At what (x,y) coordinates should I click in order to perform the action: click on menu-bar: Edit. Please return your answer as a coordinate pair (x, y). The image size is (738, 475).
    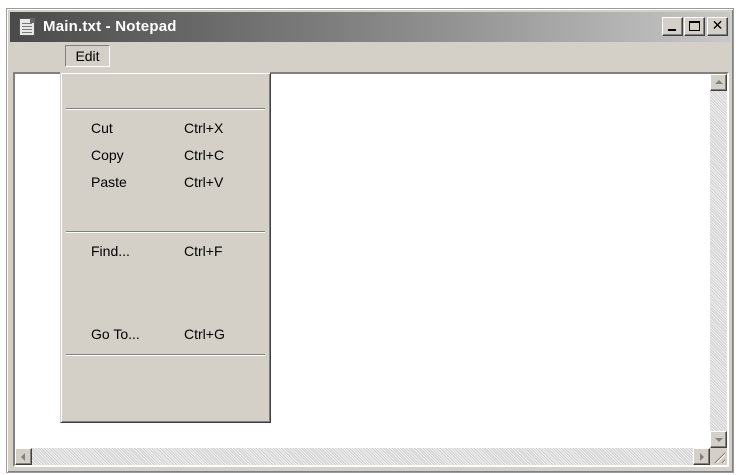
    Looking at the image, I should click on (370, 56).